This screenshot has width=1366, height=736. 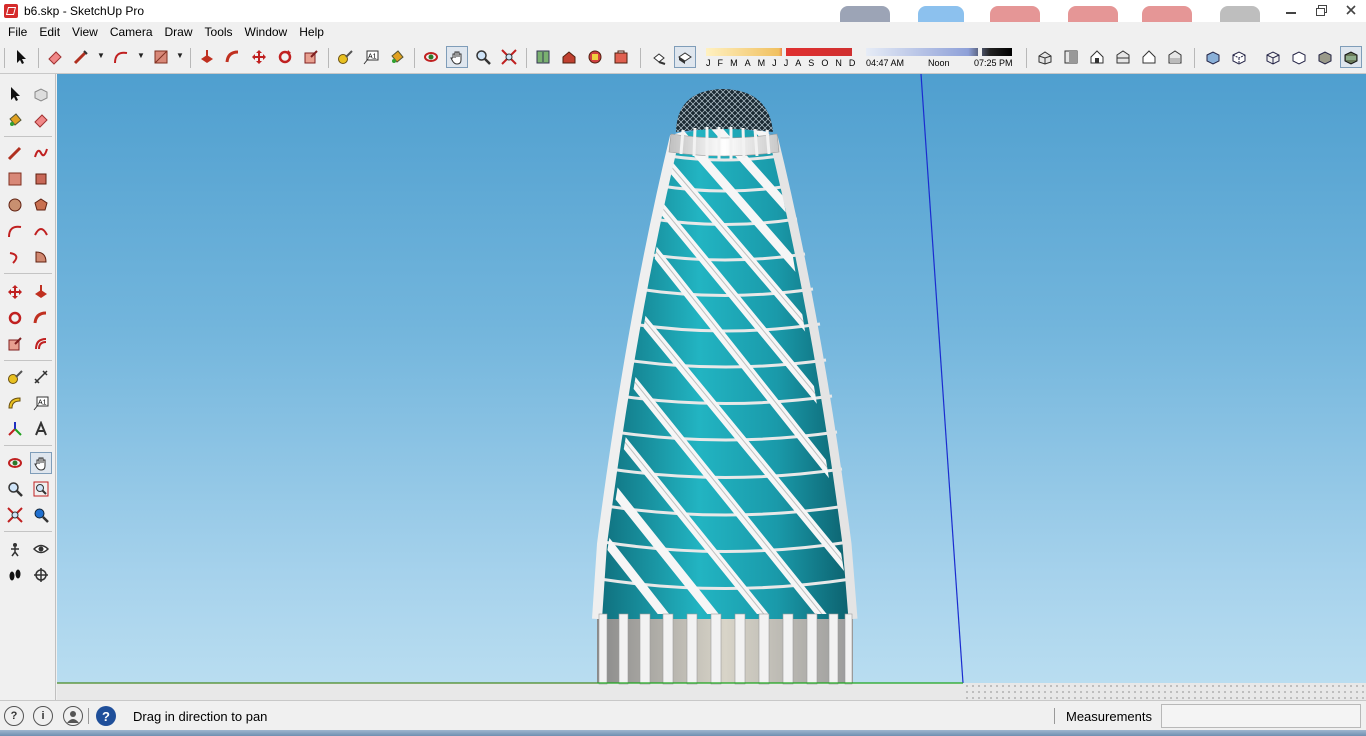 I want to click on right-view-button, so click(x=1123, y=57).